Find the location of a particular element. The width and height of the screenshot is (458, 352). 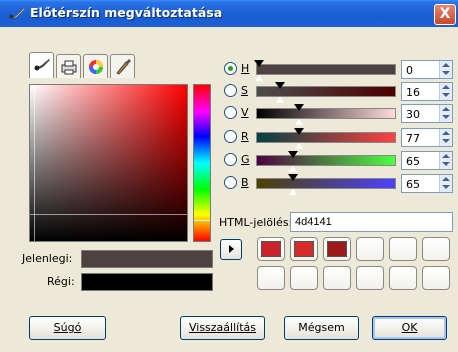

channel-spinbox-g: 65 is located at coordinates (427, 160).